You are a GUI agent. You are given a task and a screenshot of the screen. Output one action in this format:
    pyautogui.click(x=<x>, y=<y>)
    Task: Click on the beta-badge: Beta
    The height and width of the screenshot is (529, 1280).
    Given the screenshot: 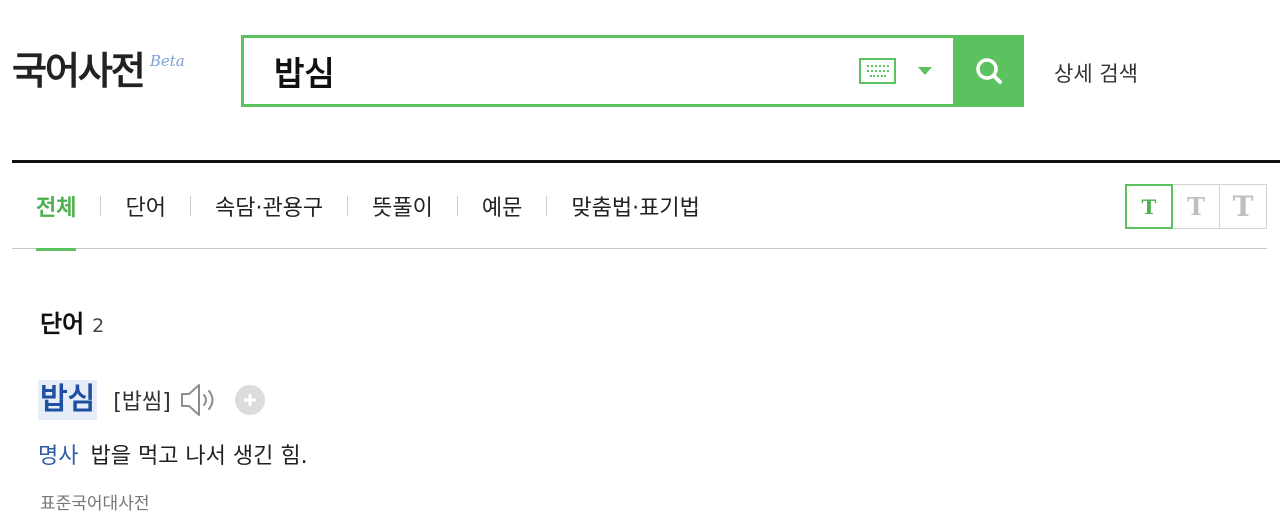 What is the action you would take?
    pyautogui.click(x=167, y=61)
    